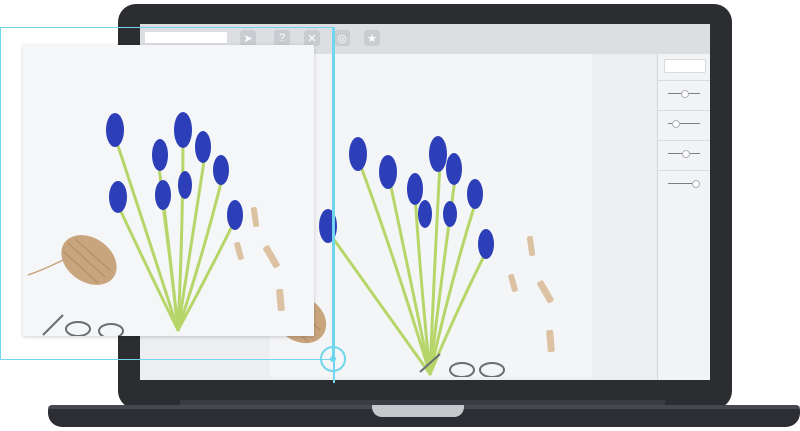  Describe the element at coordinates (333, 359) in the screenshot. I see `cursor-dot` at that location.